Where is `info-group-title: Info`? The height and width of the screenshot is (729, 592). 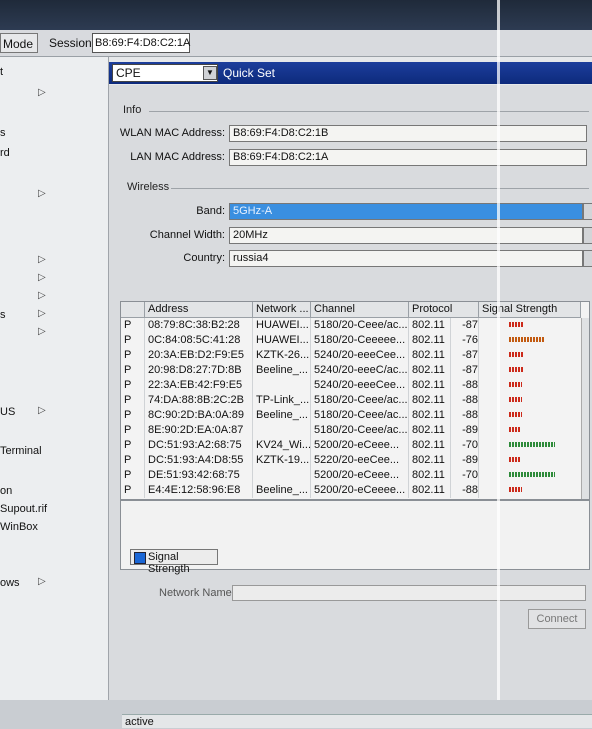 info-group-title: Info is located at coordinates (132, 110).